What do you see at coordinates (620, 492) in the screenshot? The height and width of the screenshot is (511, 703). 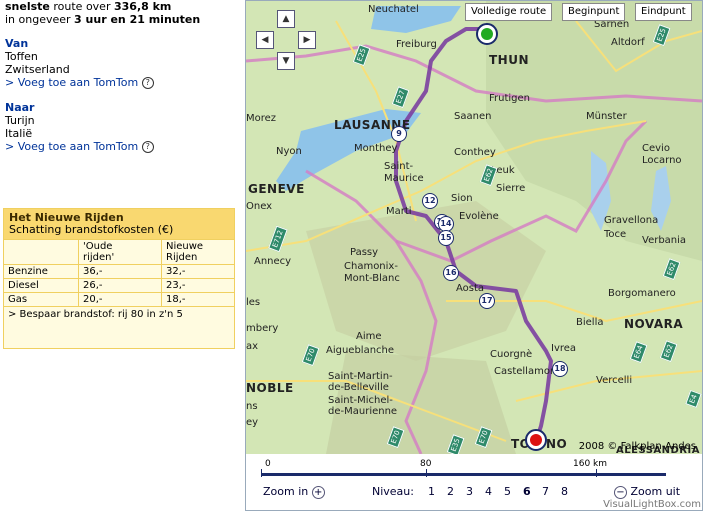 I see `minus-icon: −` at bounding box center [620, 492].